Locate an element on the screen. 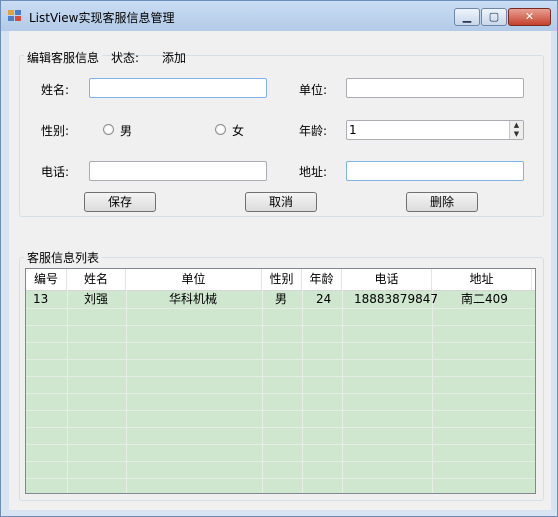 This screenshot has height=517, width=558. maximize-button: ▢ is located at coordinates (494, 17).